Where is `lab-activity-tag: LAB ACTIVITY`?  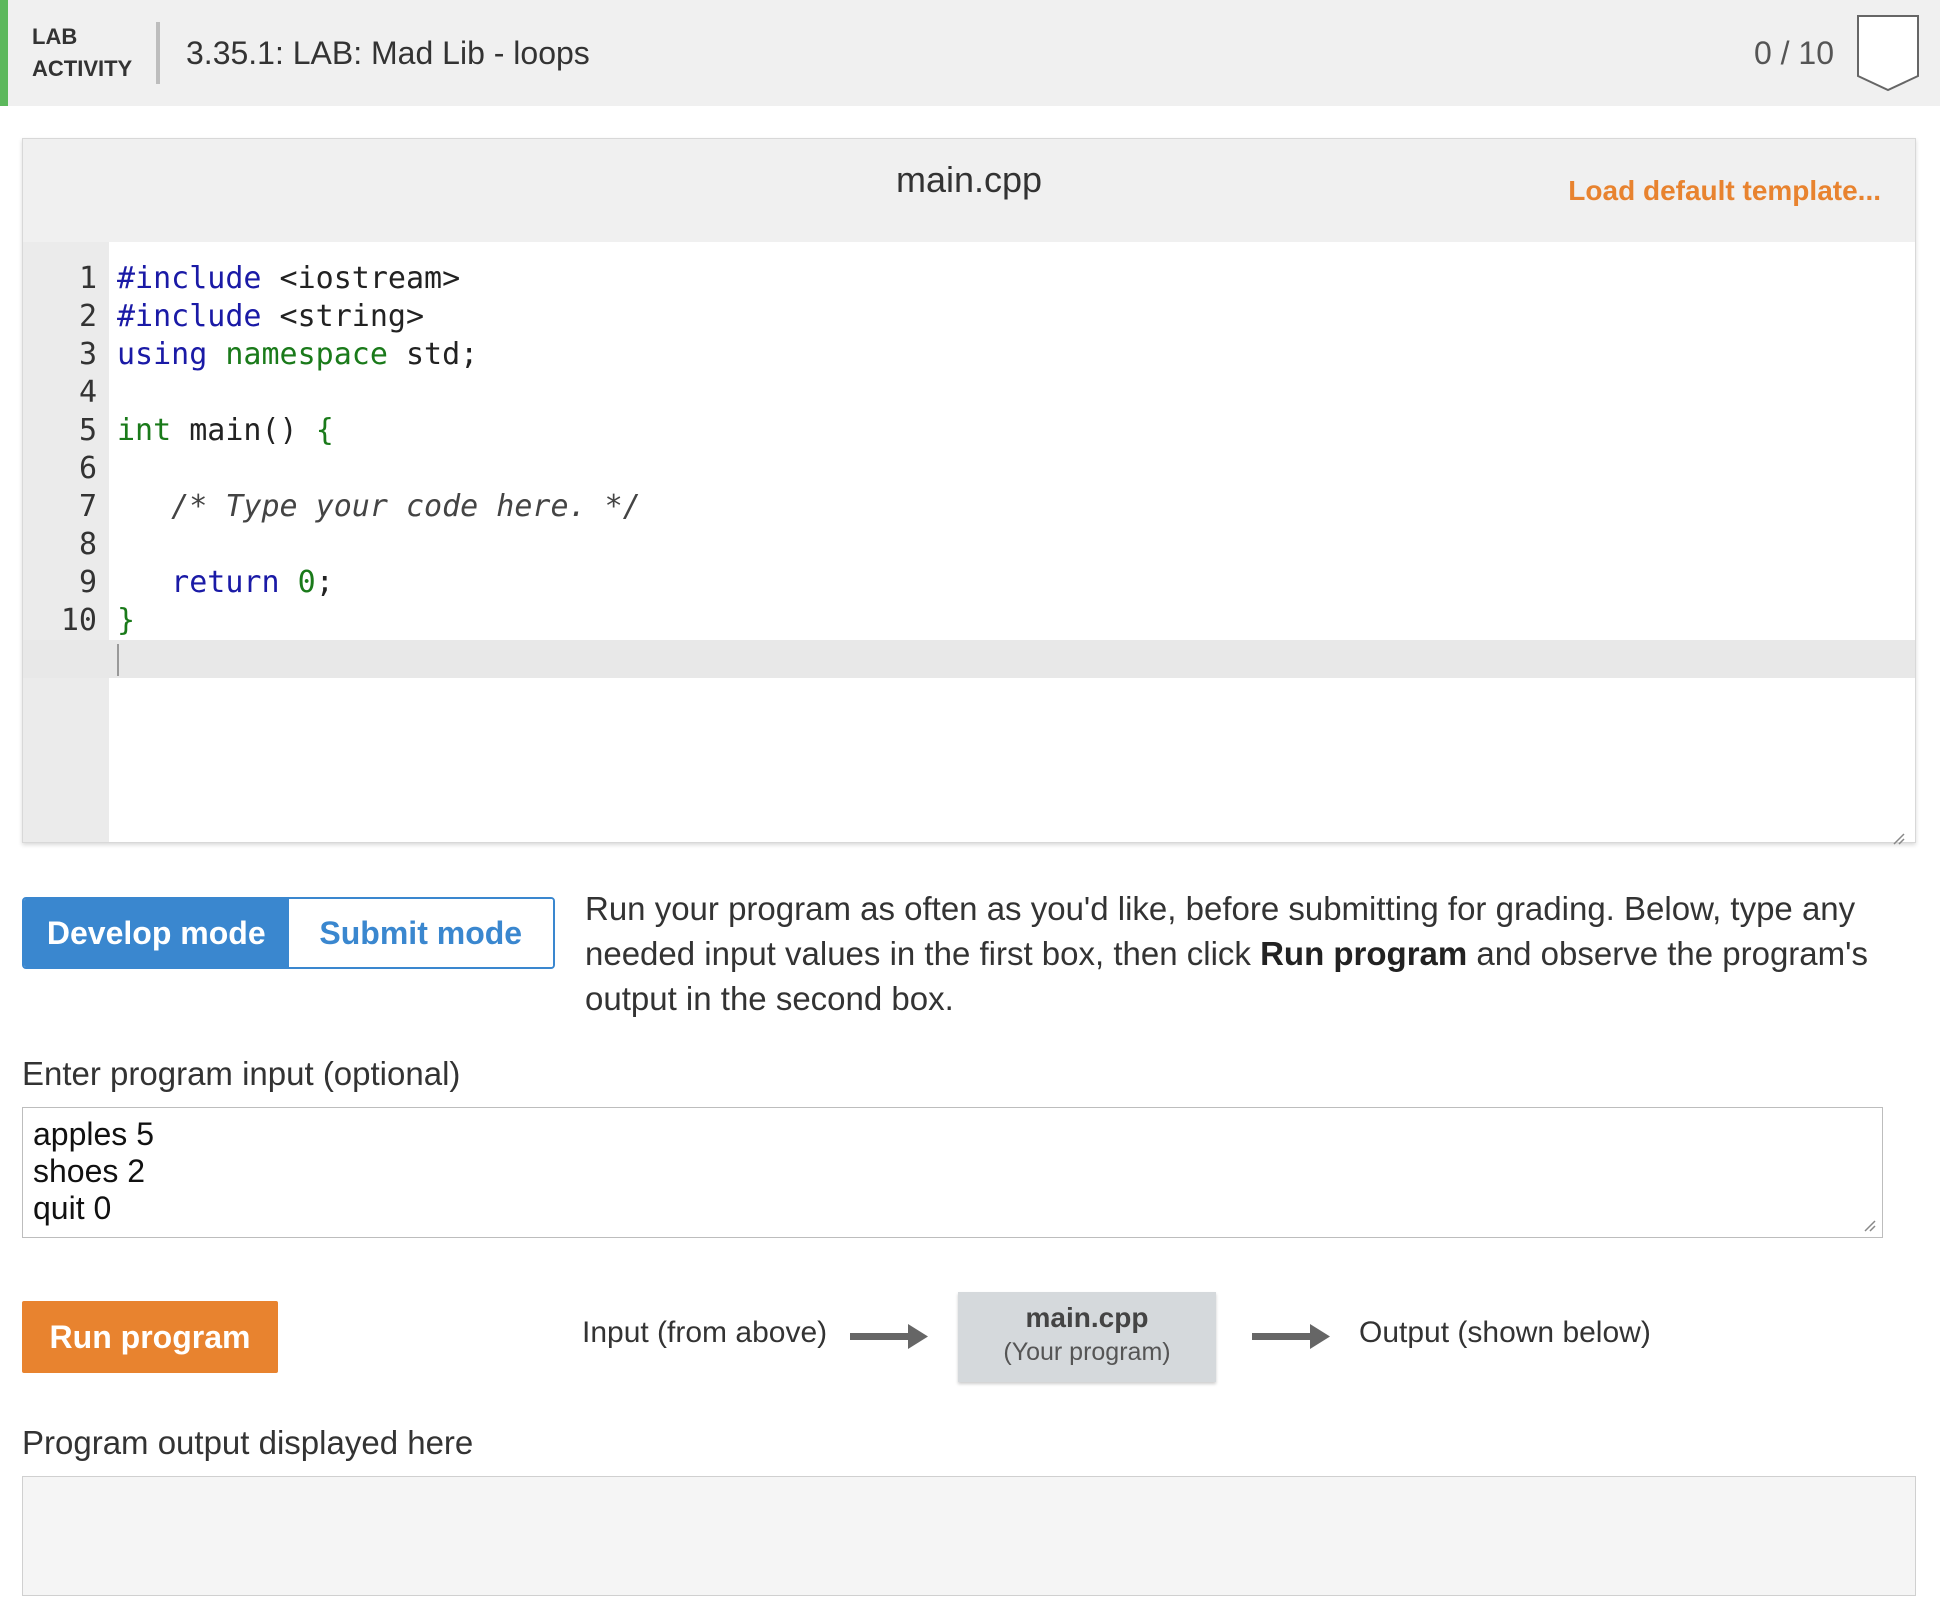
lab-activity-tag: LAB ACTIVITY is located at coordinates (82, 53).